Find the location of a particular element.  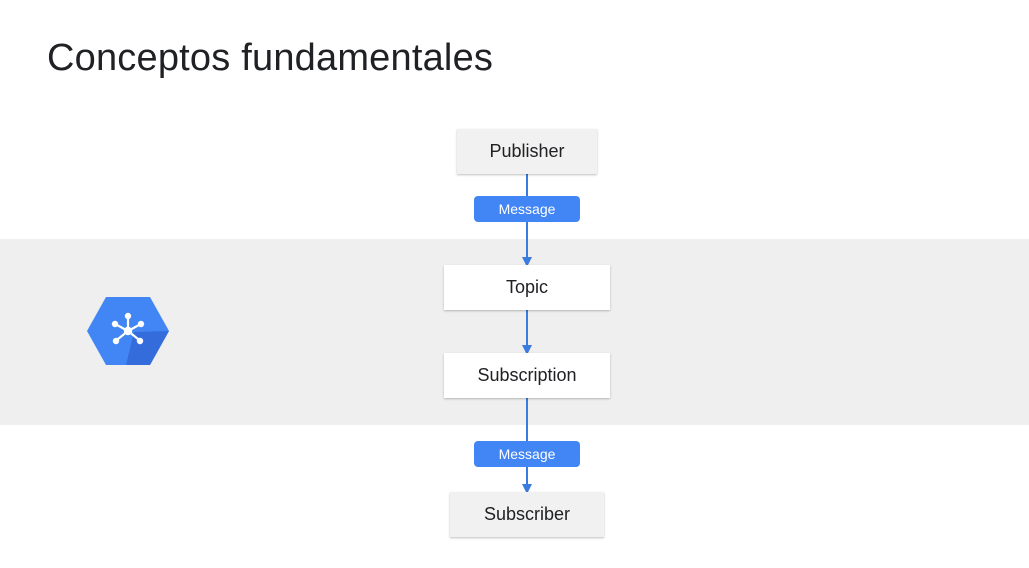

publisher-label: Publisher is located at coordinates (527, 151).